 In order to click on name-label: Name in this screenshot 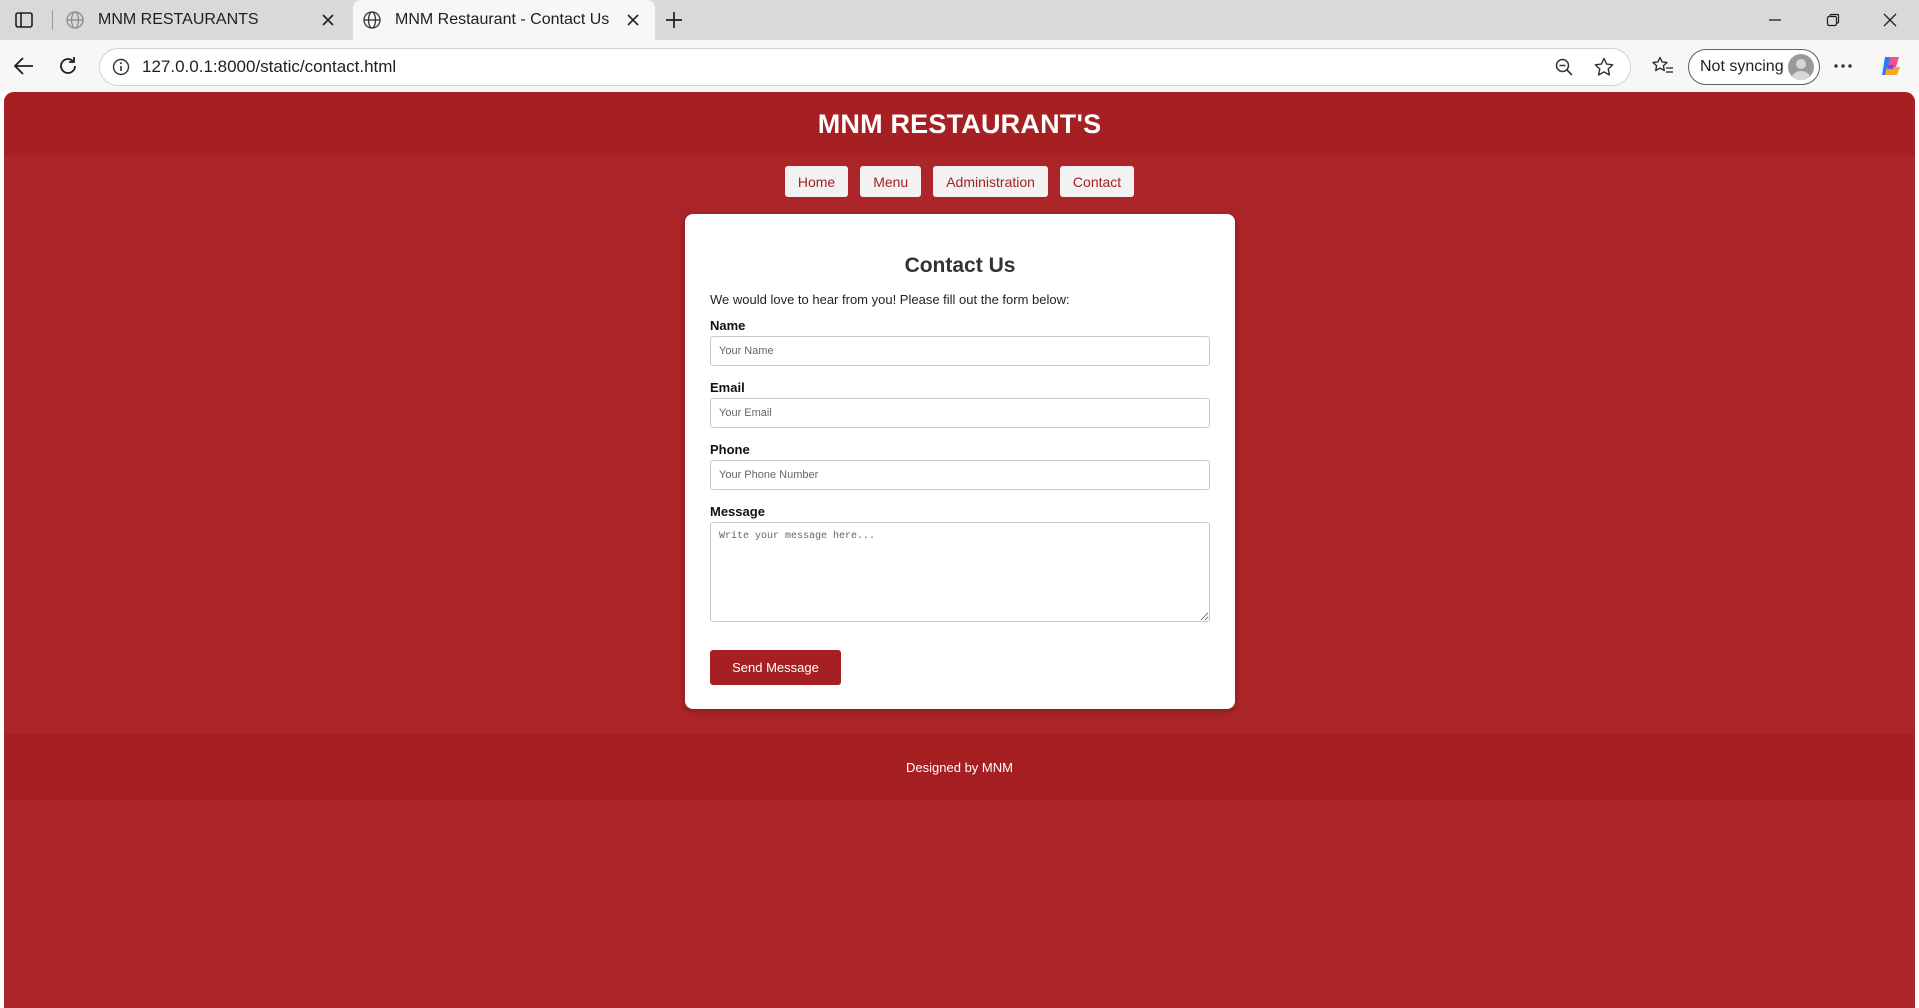, I will do `click(728, 325)`.